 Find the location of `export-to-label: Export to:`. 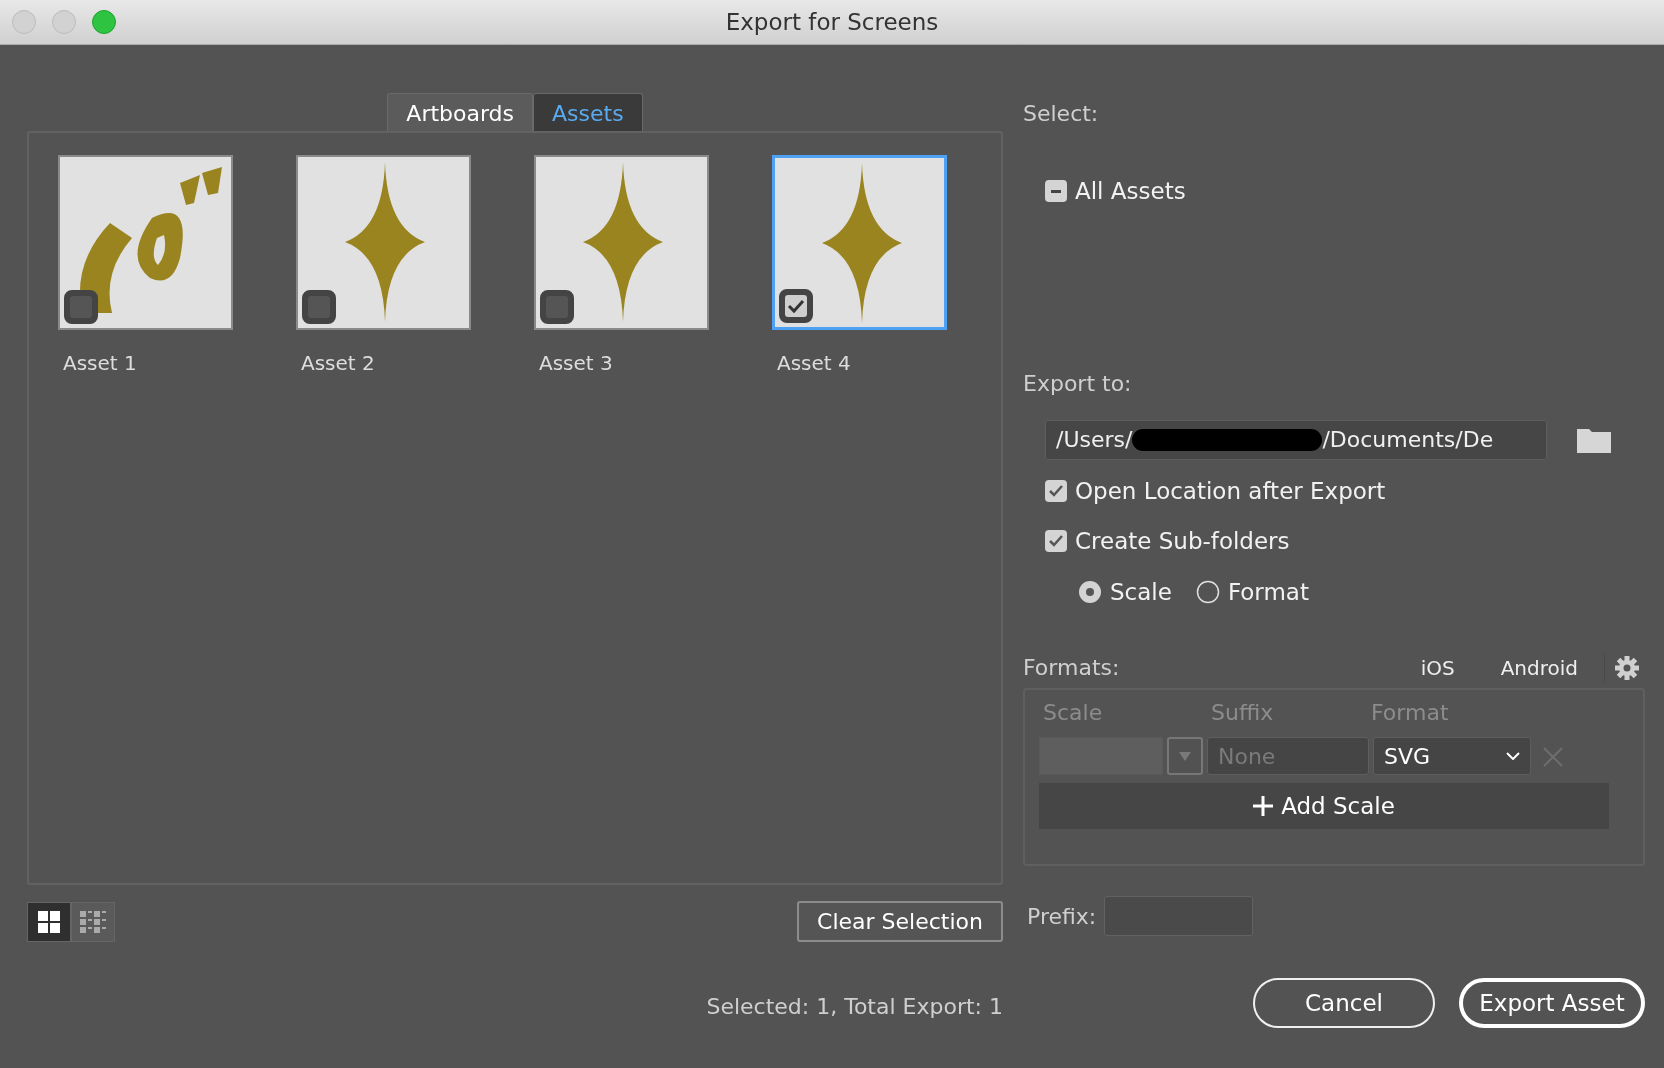

export-to-label: Export to: is located at coordinates (1078, 383).